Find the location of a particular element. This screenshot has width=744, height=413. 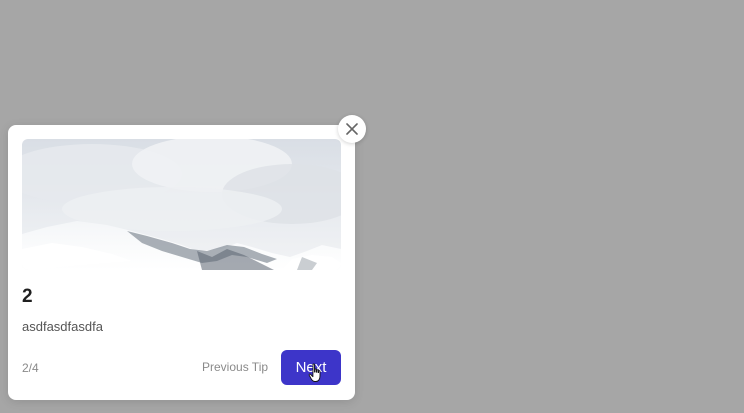

close-icon is located at coordinates (352, 129).